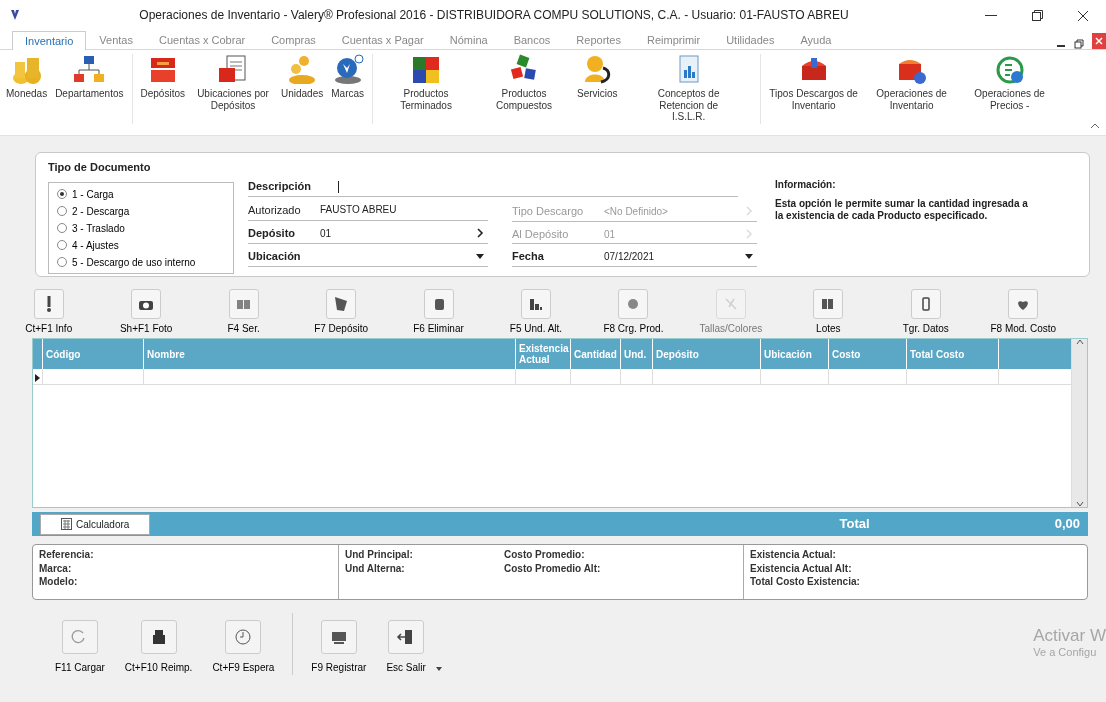 This screenshot has width=1106, height=702. Describe the element at coordinates (67, 555) in the screenshot. I see `detail-label: Referencia:` at that location.